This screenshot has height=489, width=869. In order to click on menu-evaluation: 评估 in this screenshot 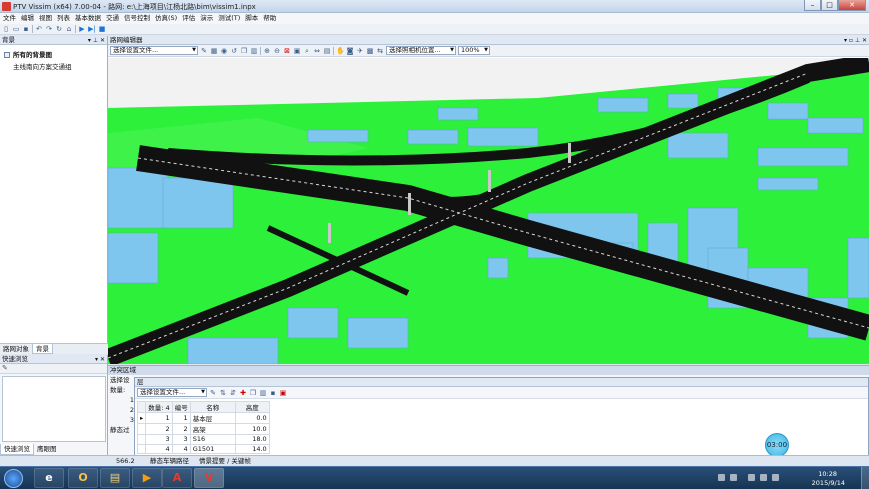, I will do `click(188, 18)`.